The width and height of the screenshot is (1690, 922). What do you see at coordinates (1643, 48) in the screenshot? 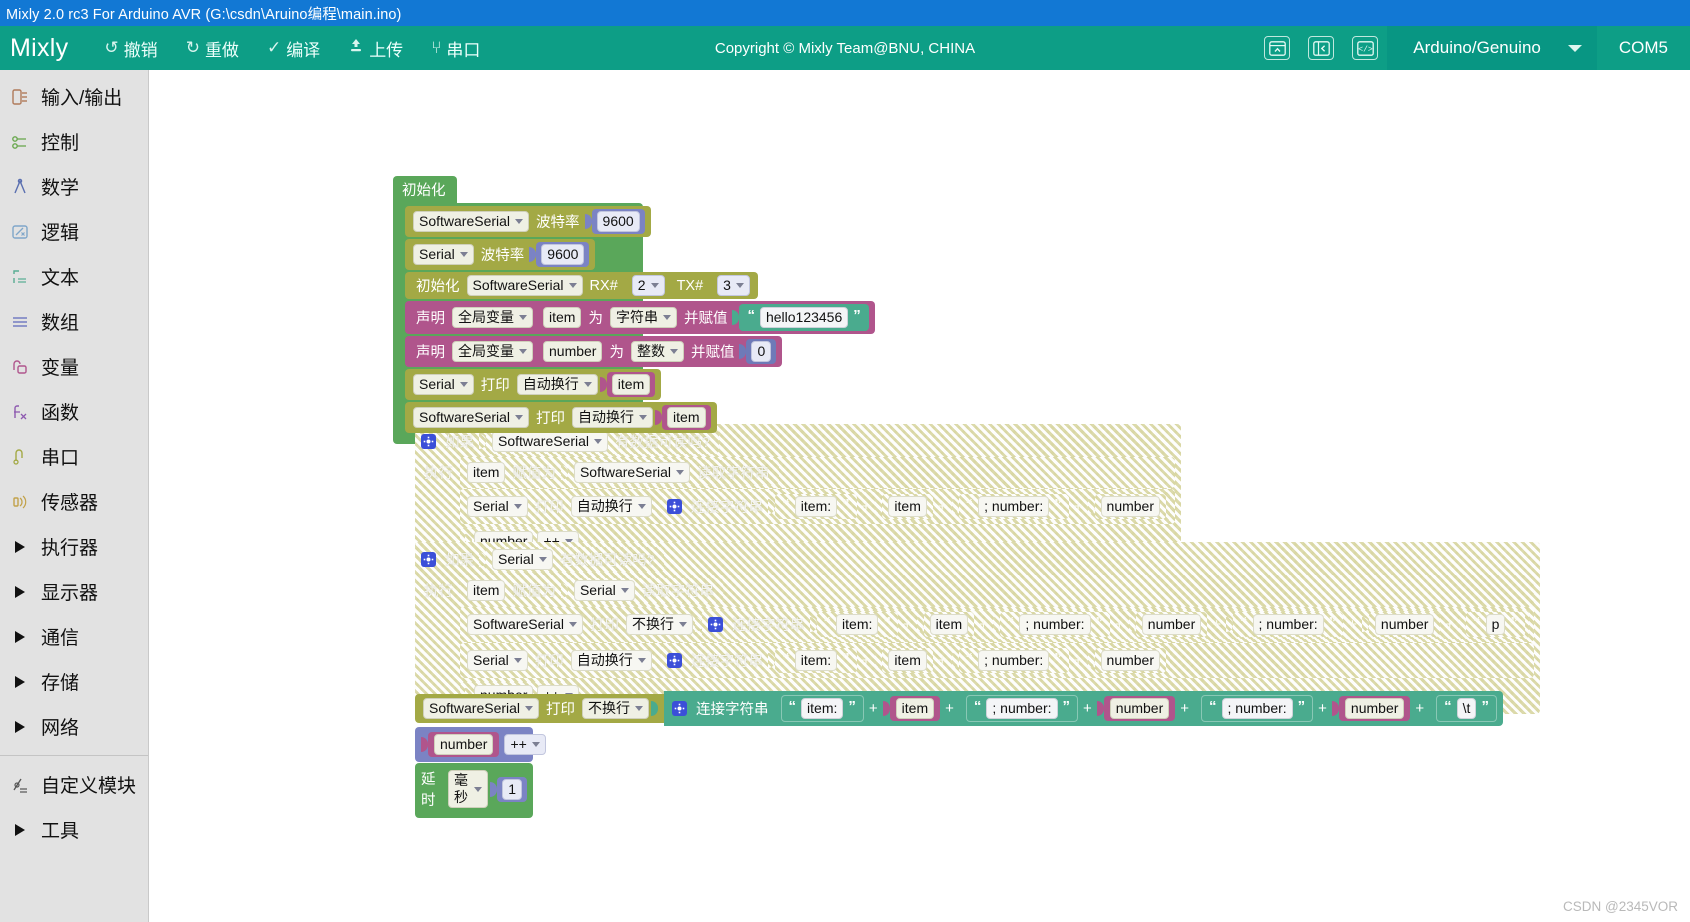
I see `serial-port-indicator: COM5` at bounding box center [1643, 48].